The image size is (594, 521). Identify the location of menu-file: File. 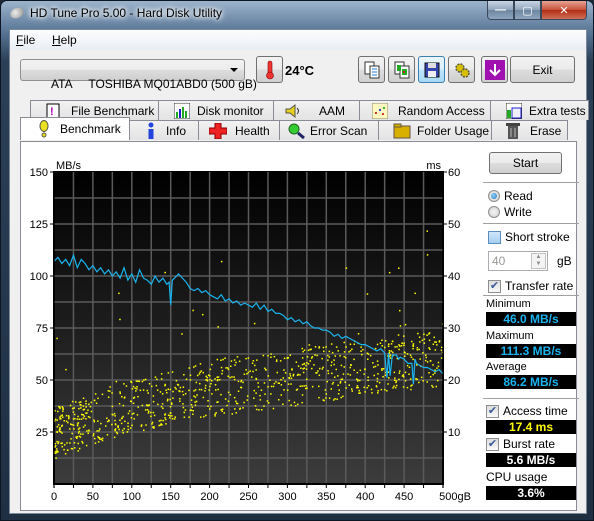
(25, 40).